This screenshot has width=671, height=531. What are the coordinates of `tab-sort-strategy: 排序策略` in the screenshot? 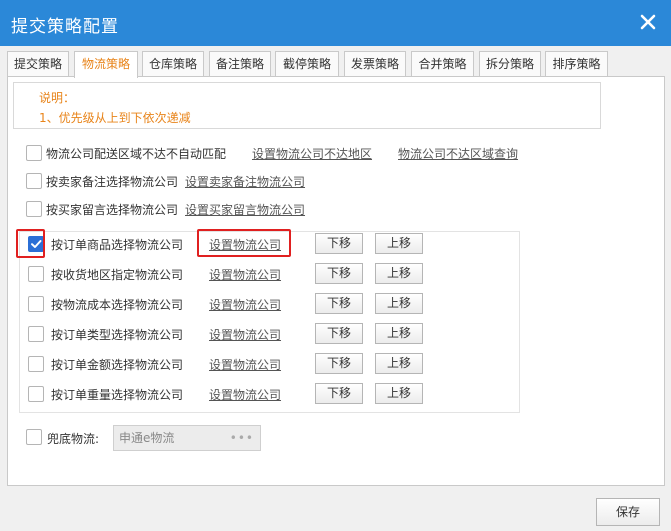 It's located at (576, 64).